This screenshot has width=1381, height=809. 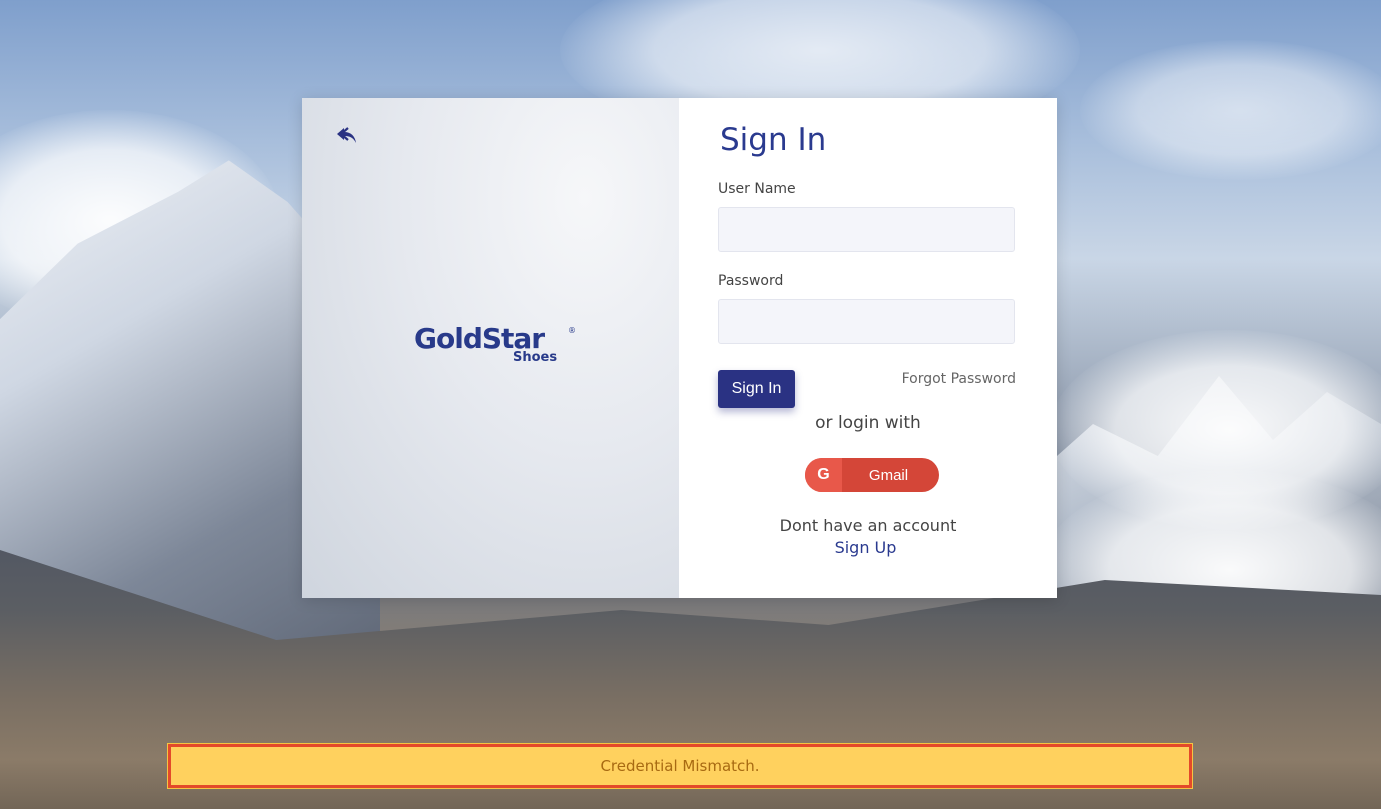 I want to click on gmail-login-button: G Gmail, so click(x=872, y=475).